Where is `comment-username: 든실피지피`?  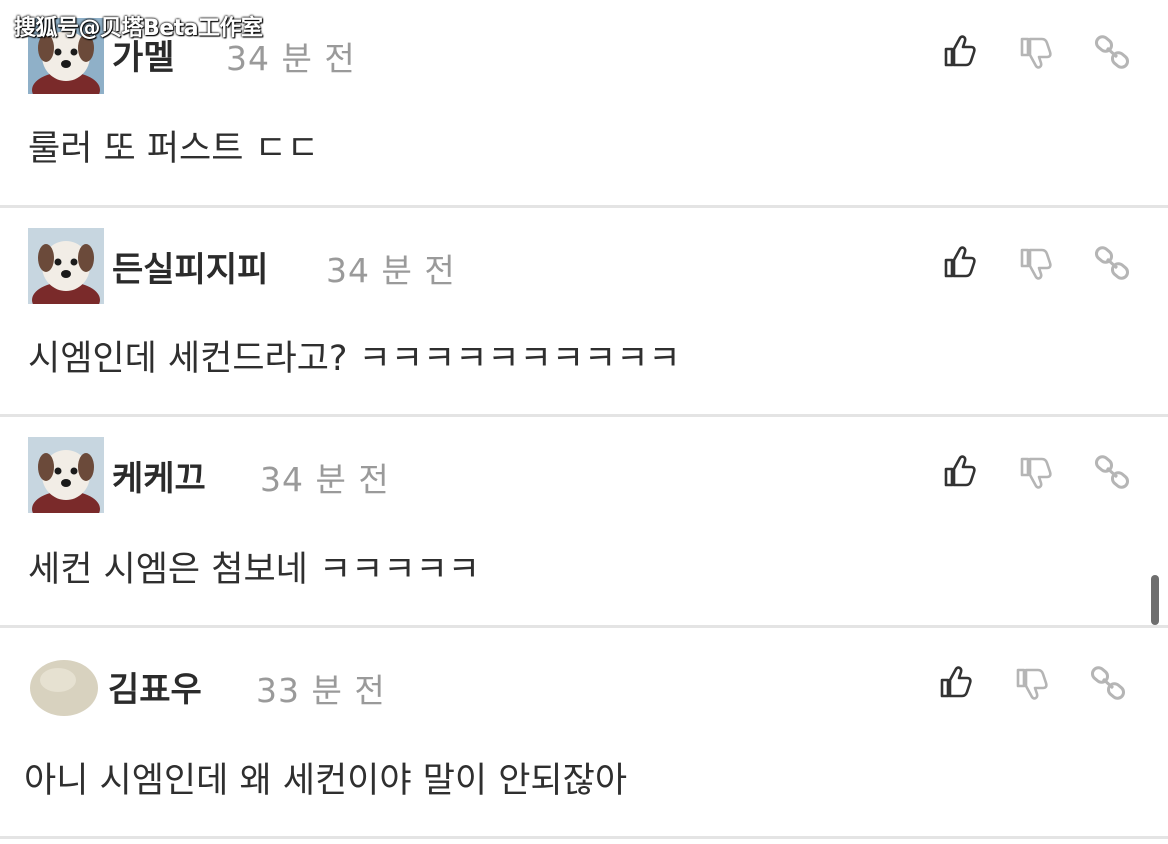 comment-username: 든실피지피 is located at coordinates (190, 266).